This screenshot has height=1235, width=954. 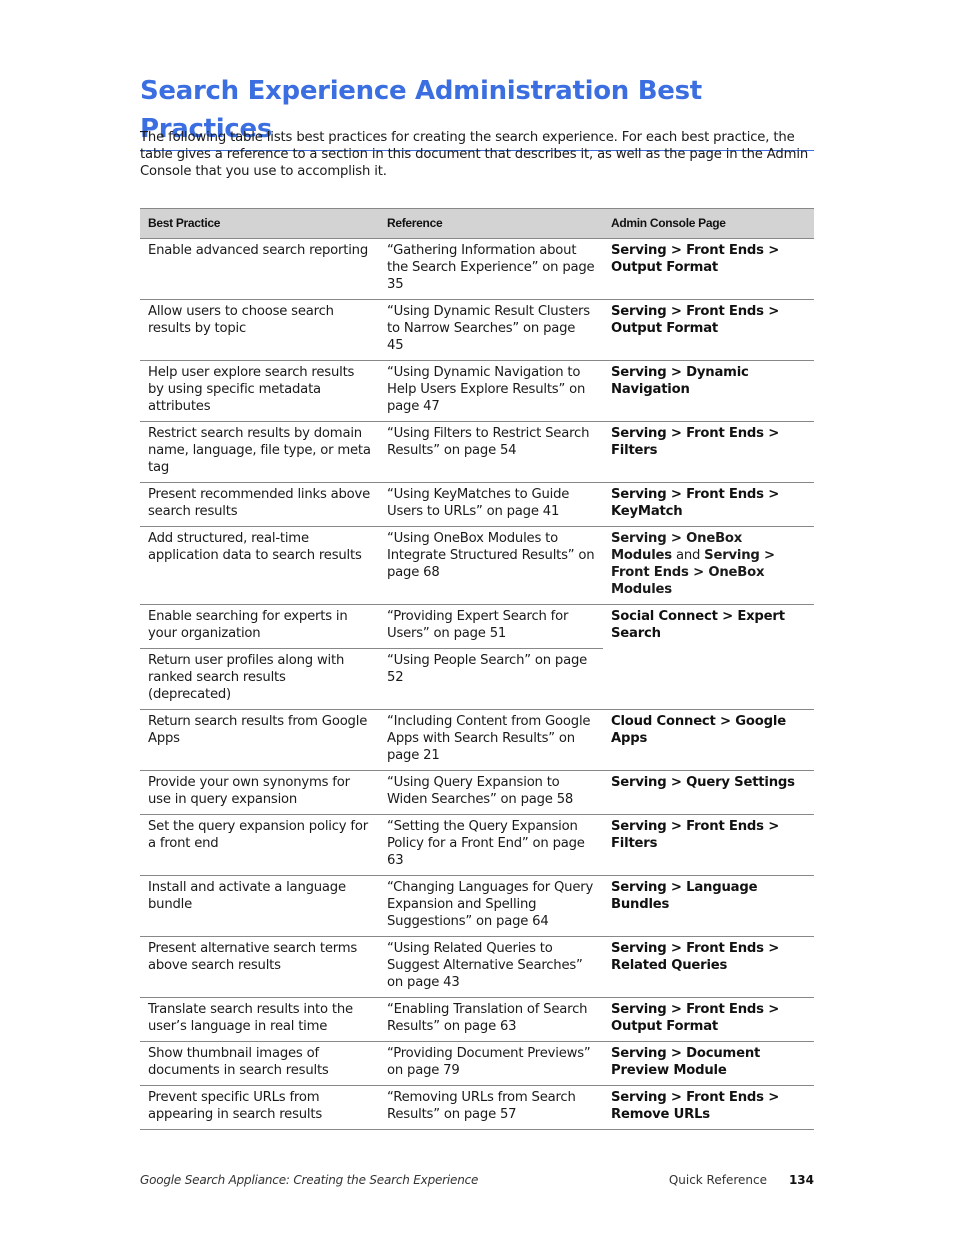 I want to click on practice-cell: Install and activate a language bundle, so click(x=259, y=906).